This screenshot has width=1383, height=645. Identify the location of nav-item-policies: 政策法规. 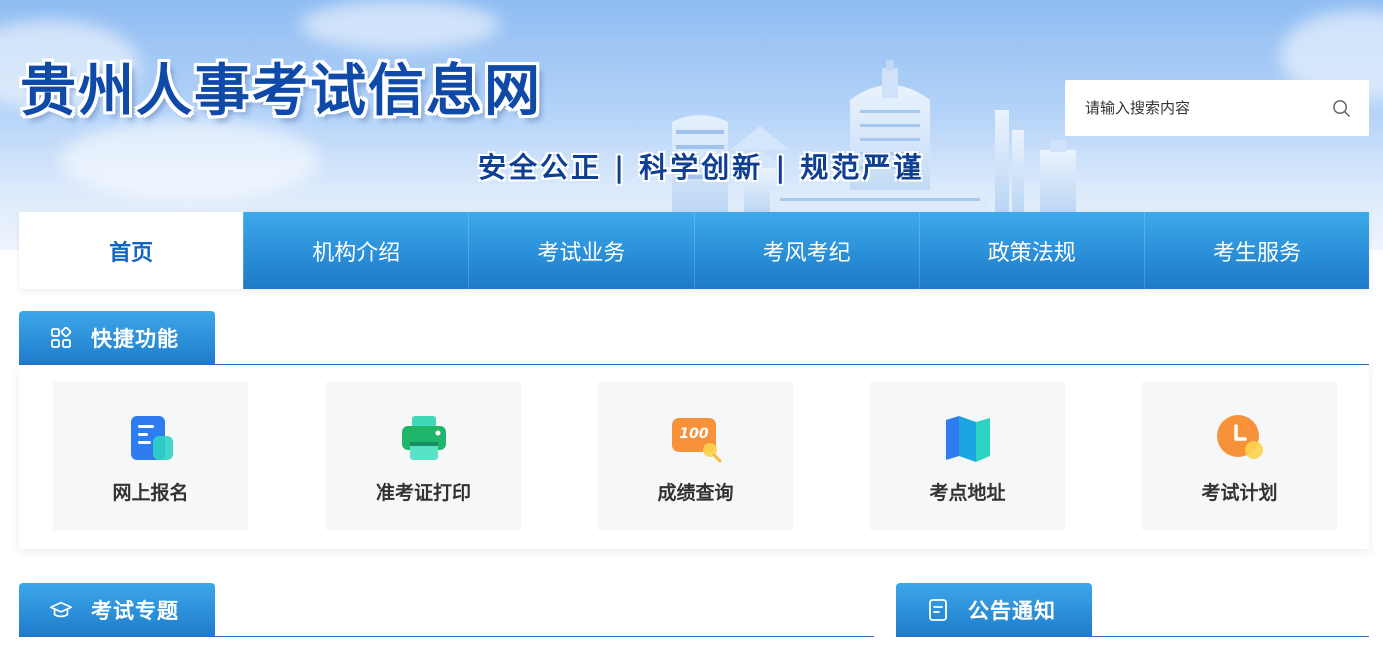
(1031, 250).